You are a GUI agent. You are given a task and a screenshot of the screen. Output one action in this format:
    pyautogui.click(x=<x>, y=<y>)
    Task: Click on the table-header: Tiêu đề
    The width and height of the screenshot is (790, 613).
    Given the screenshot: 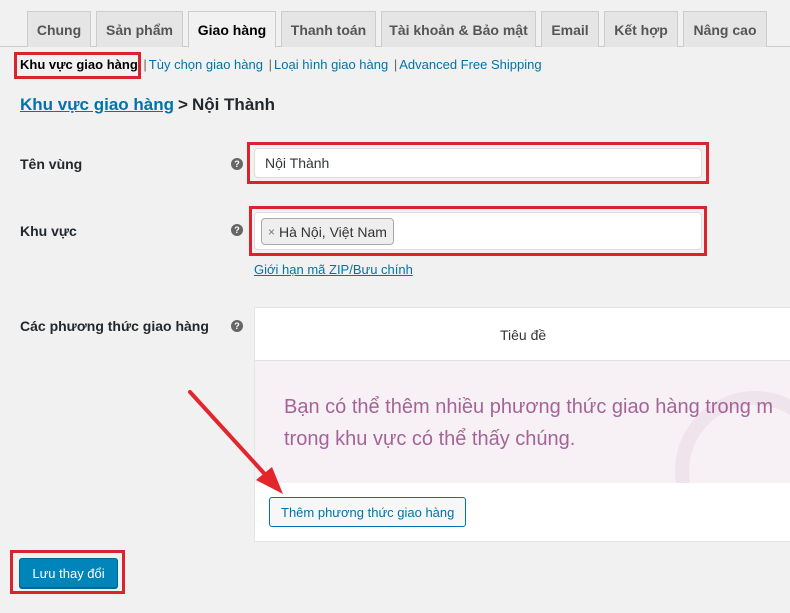 What is the action you would take?
    pyautogui.click(x=522, y=334)
    